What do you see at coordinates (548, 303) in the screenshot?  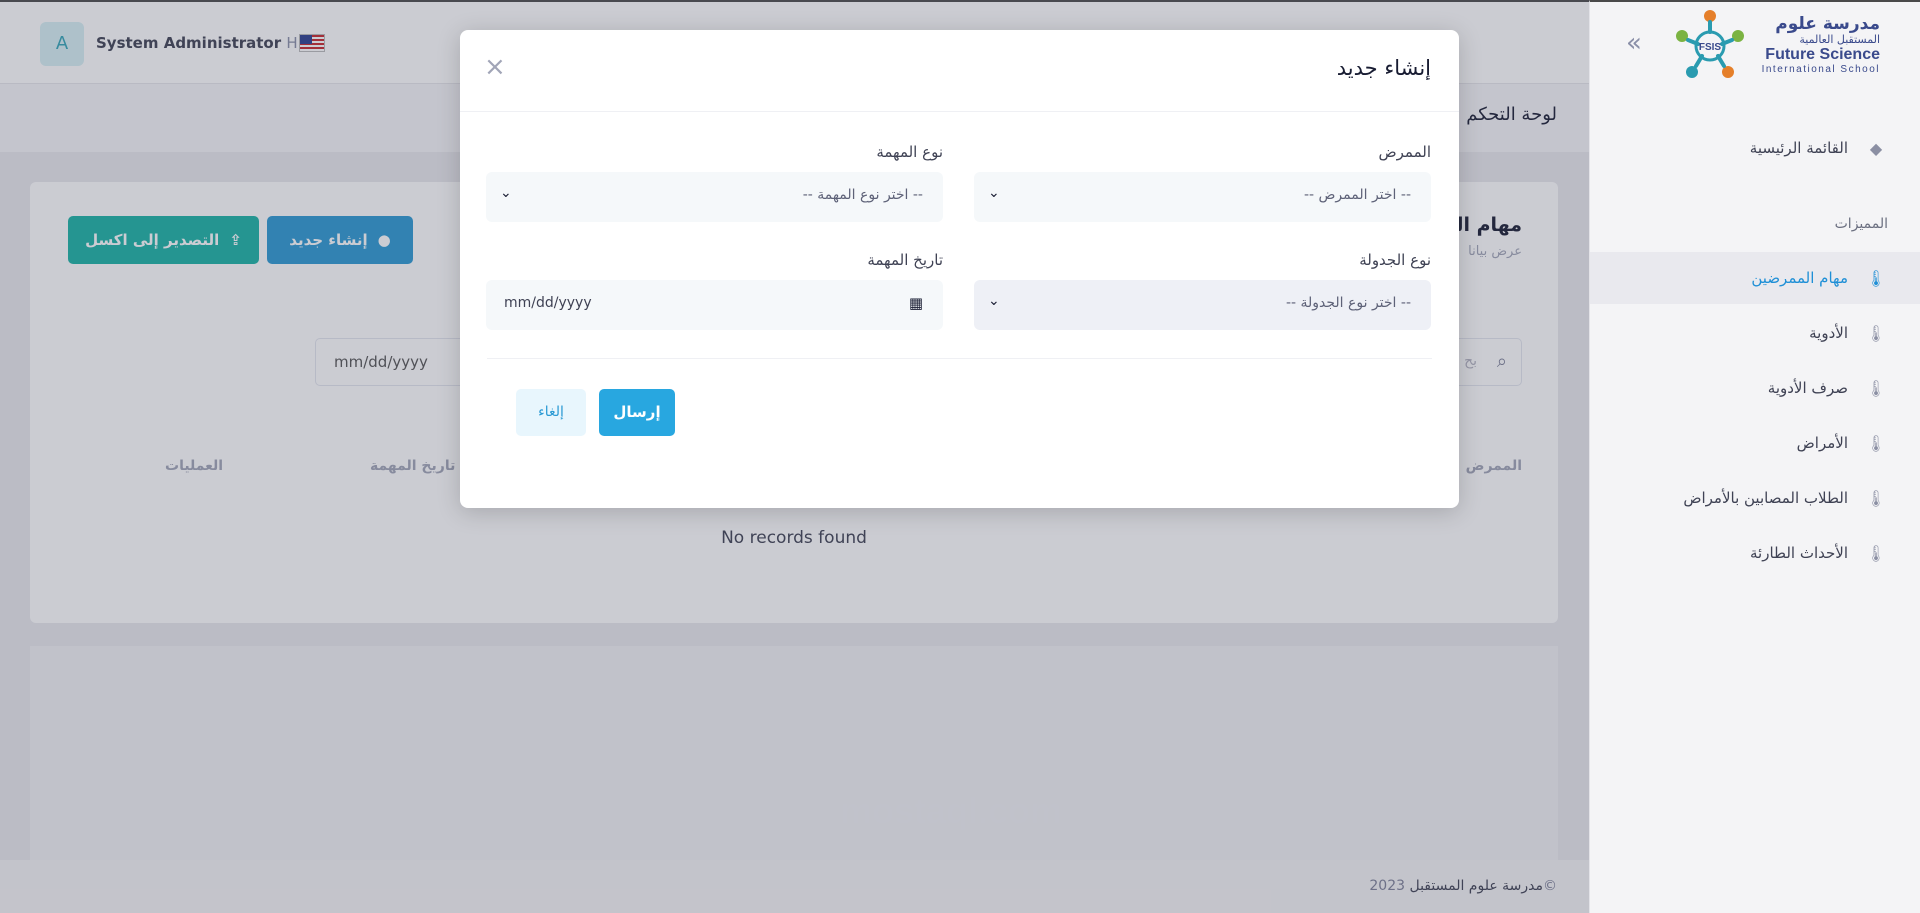 I see `task-date-placeholder: mm/dd/yyyy` at bounding box center [548, 303].